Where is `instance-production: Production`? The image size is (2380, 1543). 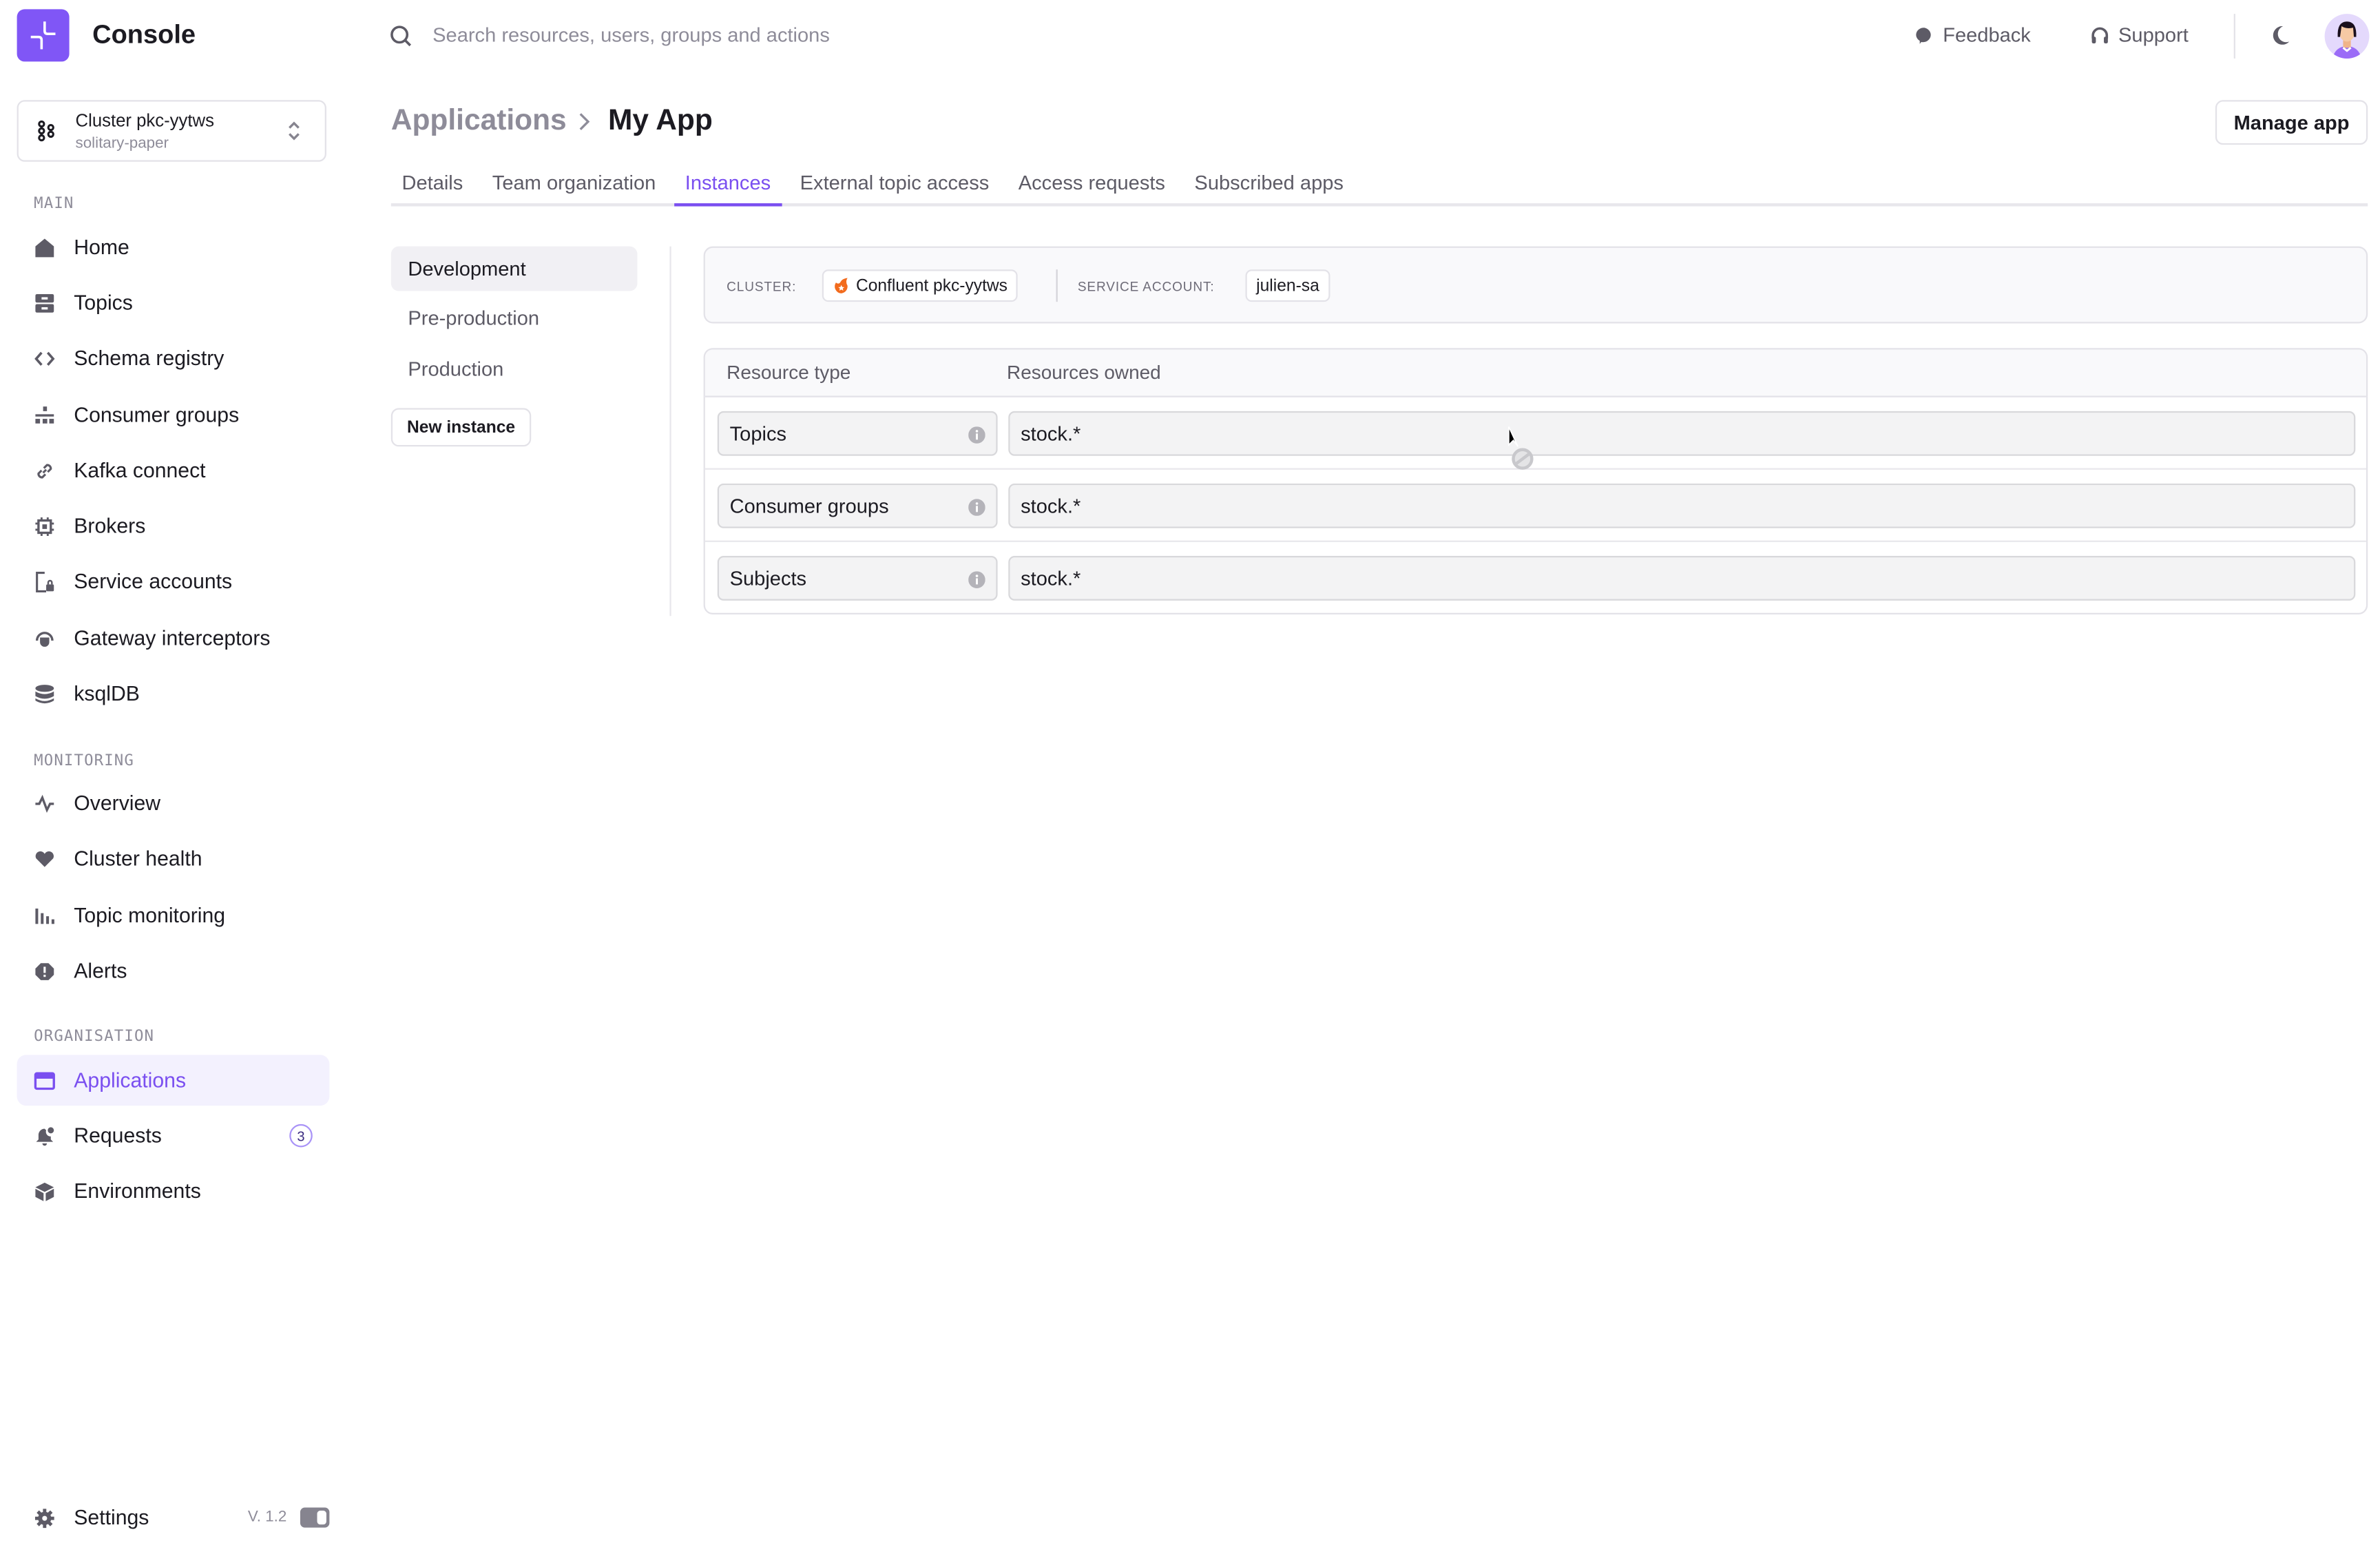
instance-production: Production is located at coordinates (514, 369).